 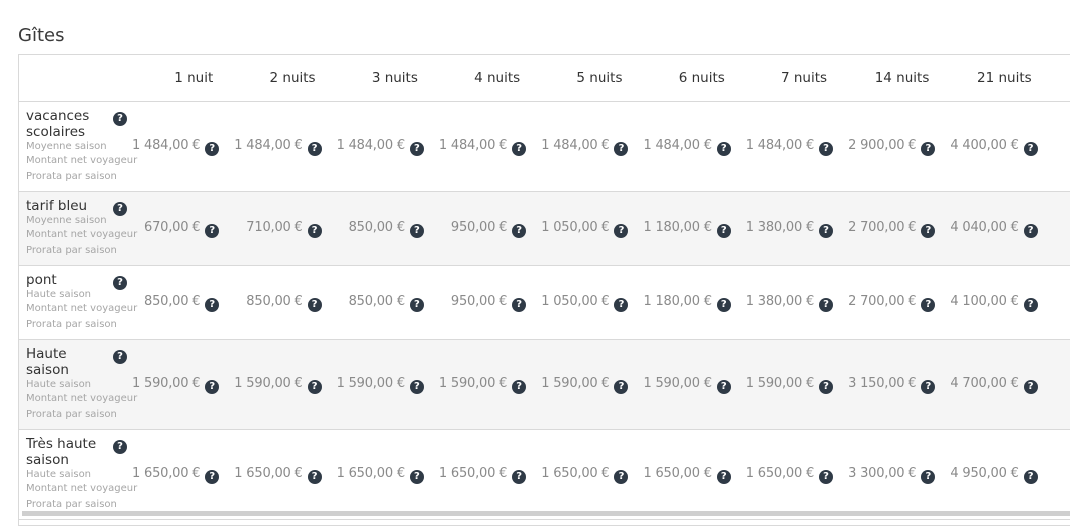 I want to click on price-value: 850,00 €, so click(x=274, y=301).